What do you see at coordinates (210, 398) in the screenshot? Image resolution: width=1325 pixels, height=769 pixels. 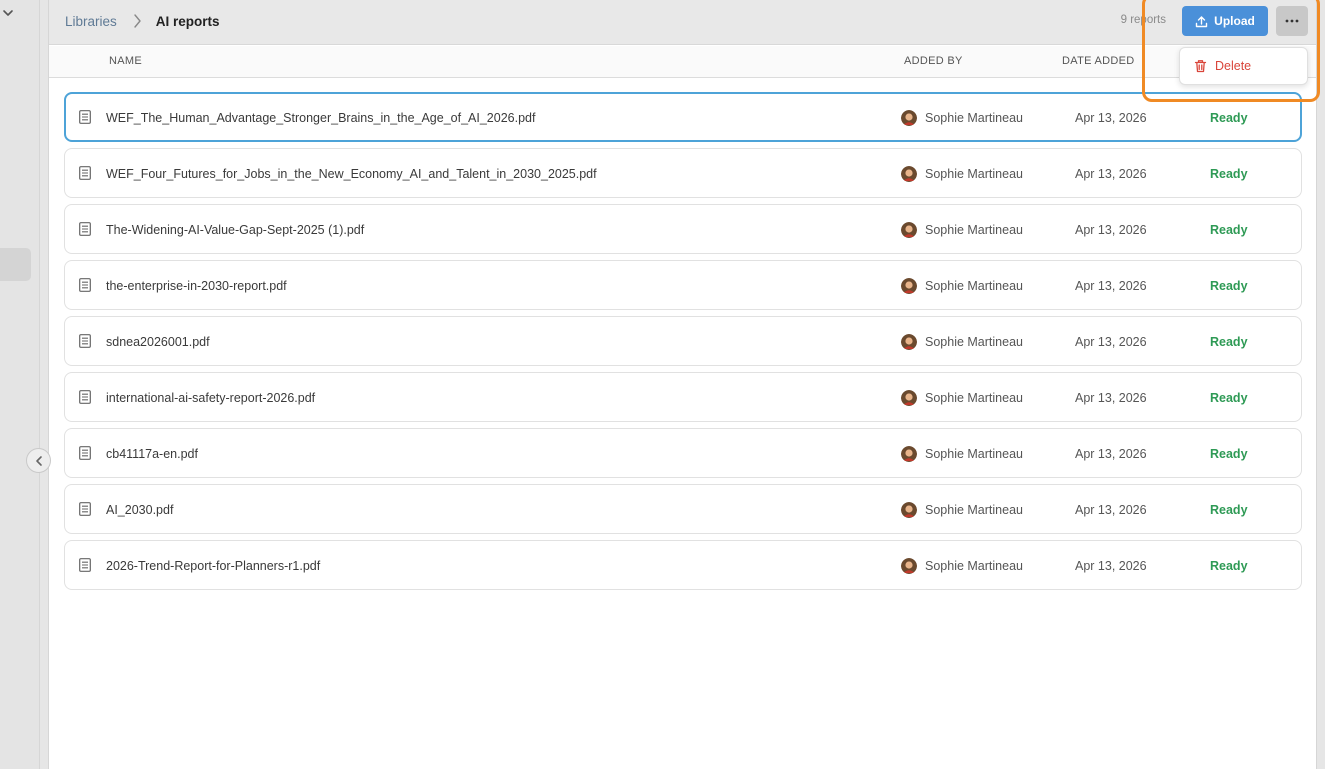 I see `file-name: international-ai-safety-report-2026.pdf` at bounding box center [210, 398].